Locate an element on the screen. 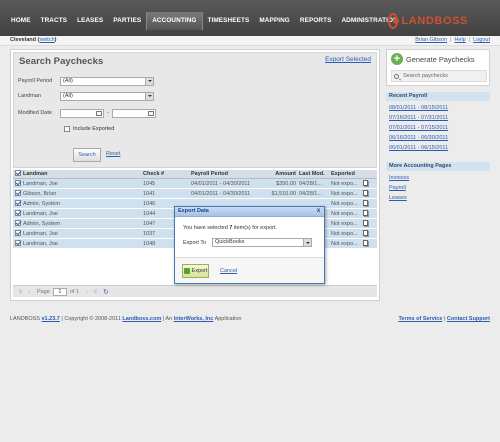  col-payroll-period: Payroll Period is located at coordinates (225, 174).